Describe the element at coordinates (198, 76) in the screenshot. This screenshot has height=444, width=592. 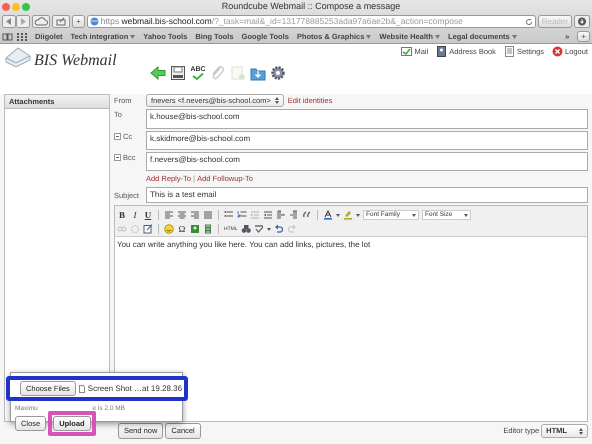
I see `checkmark-icon` at that location.